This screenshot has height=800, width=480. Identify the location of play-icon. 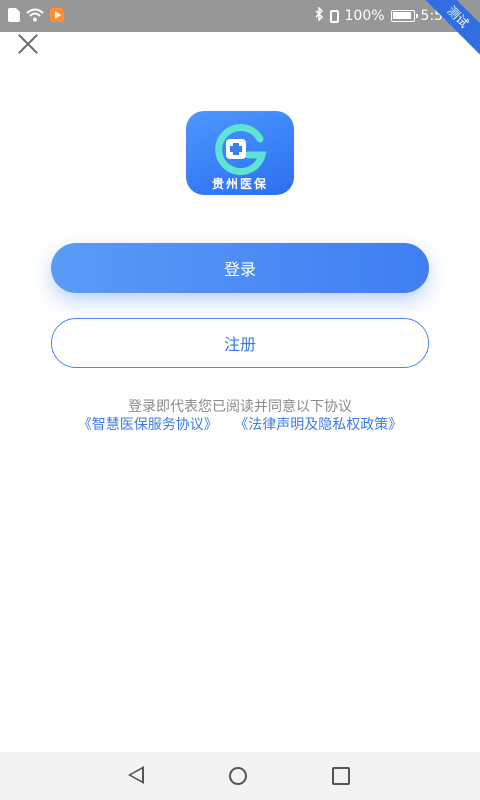
(57, 15).